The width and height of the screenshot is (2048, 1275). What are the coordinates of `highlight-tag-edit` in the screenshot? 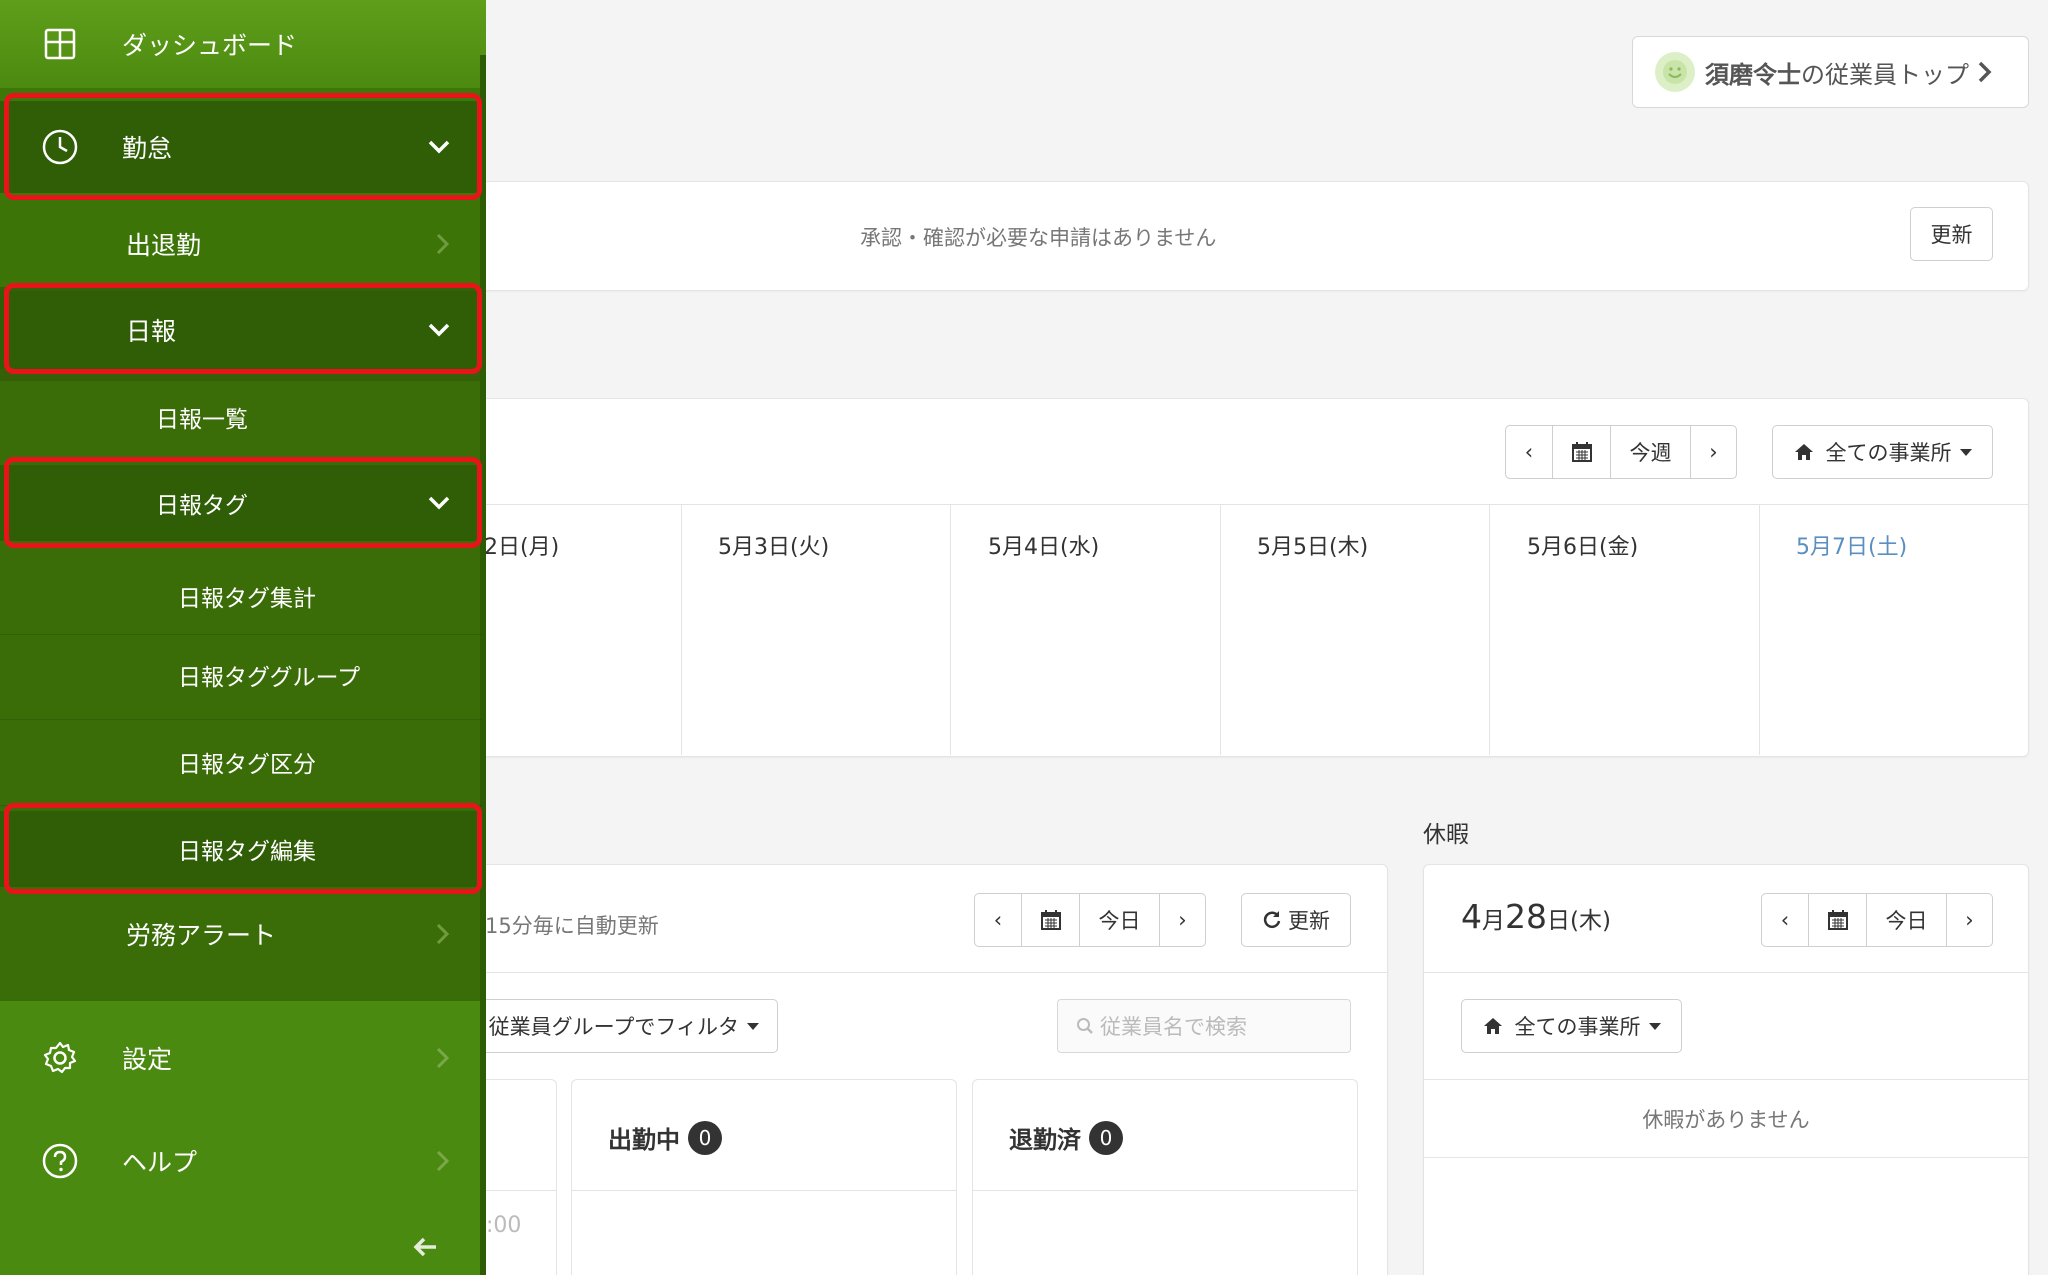 It's located at (243, 848).